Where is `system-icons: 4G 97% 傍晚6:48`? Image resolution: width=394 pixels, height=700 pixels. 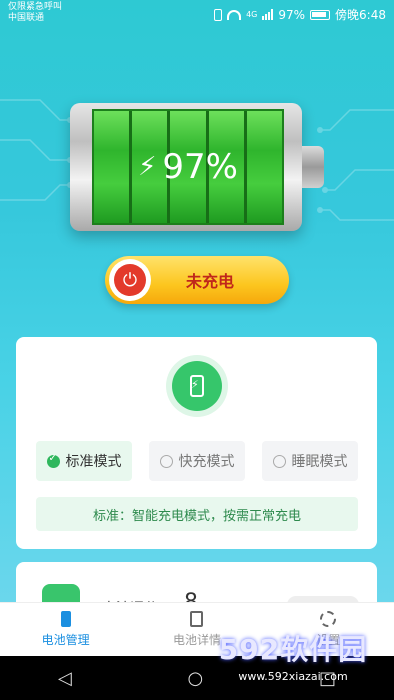
system-icons: 4G 97% 傍晚6:48 is located at coordinates (300, 14).